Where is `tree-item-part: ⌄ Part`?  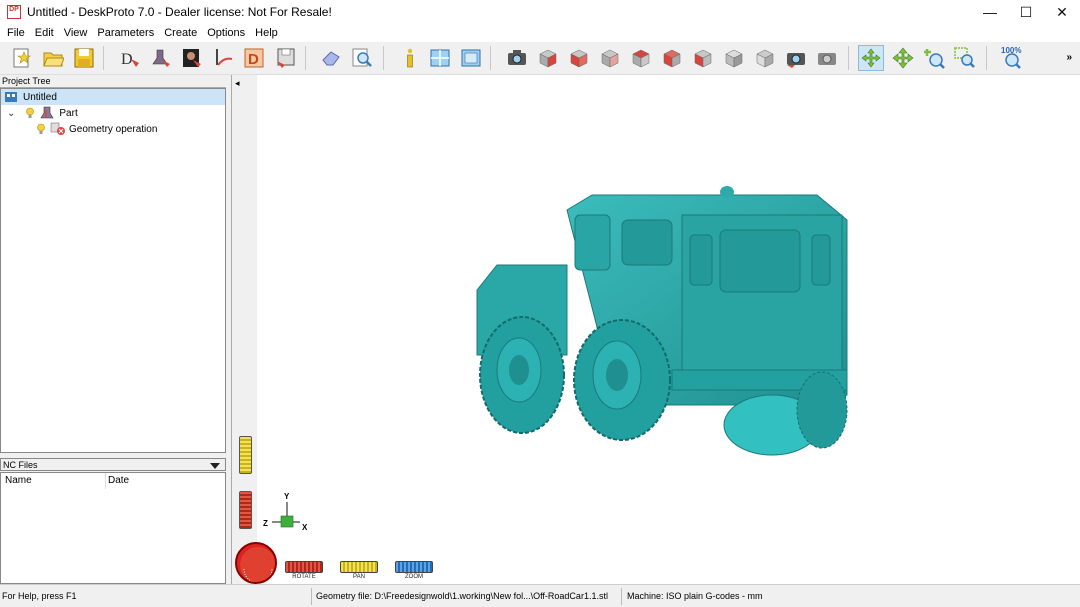 tree-item-part: ⌄ Part is located at coordinates (39, 113).